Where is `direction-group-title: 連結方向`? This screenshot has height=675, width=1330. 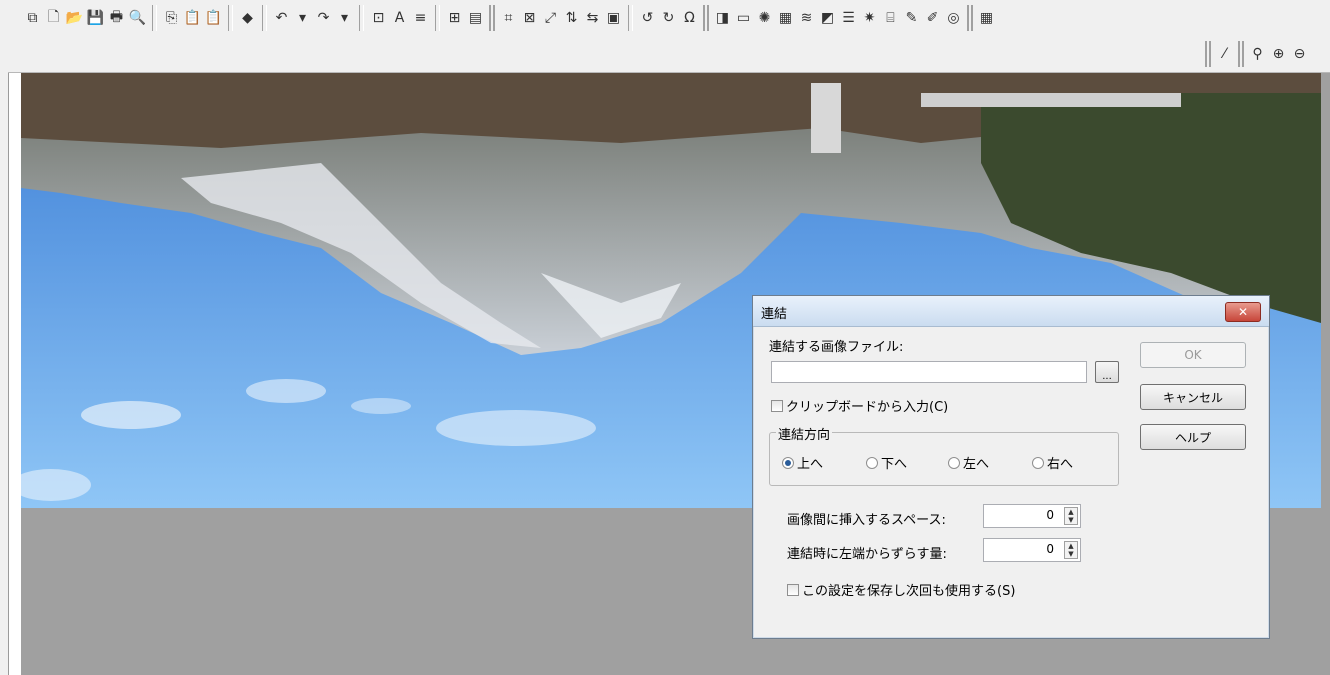 direction-group-title: 連結方向 is located at coordinates (804, 433).